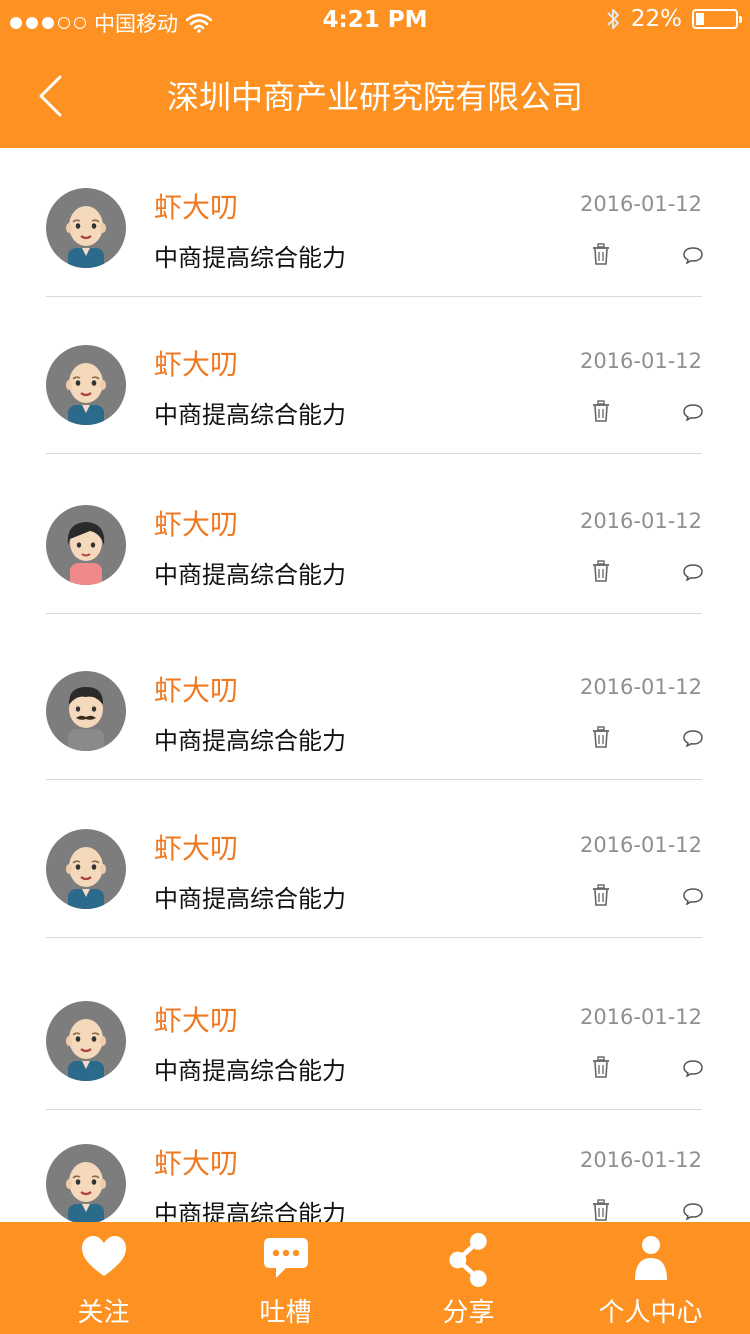 The width and height of the screenshot is (750, 1334). What do you see at coordinates (717, 19) in the screenshot?
I see `battery-icon` at bounding box center [717, 19].